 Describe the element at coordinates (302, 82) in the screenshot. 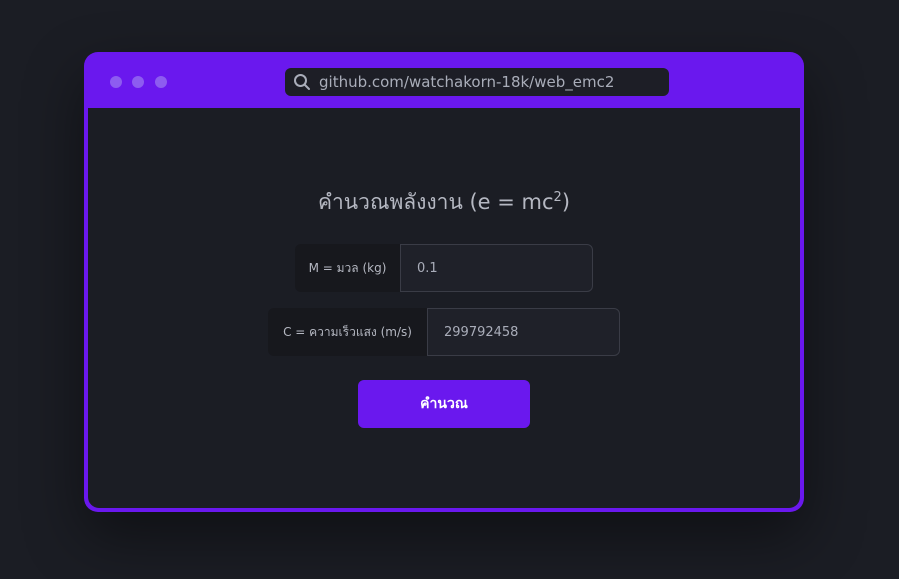

I see `search-icon` at that location.